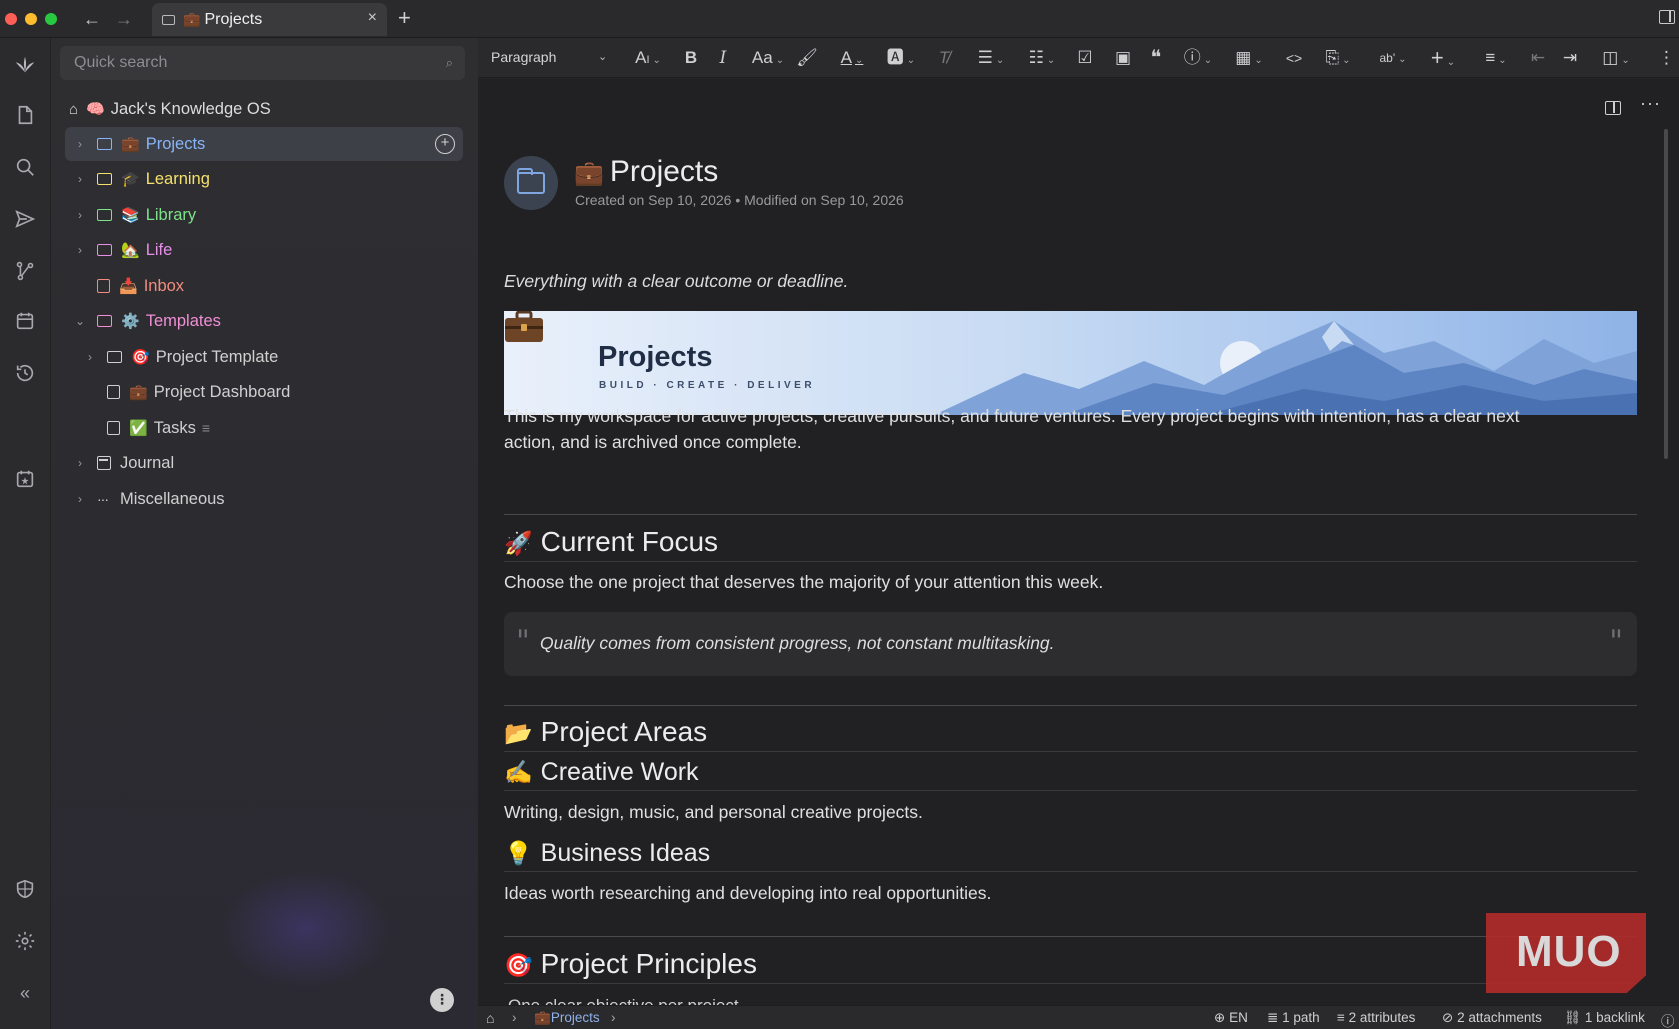 The width and height of the screenshot is (1679, 1029). What do you see at coordinates (1492, 1018) in the screenshot?
I see `attachments-indicator: ⊘ 2 attachments` at bounding box center [1492, 1018].